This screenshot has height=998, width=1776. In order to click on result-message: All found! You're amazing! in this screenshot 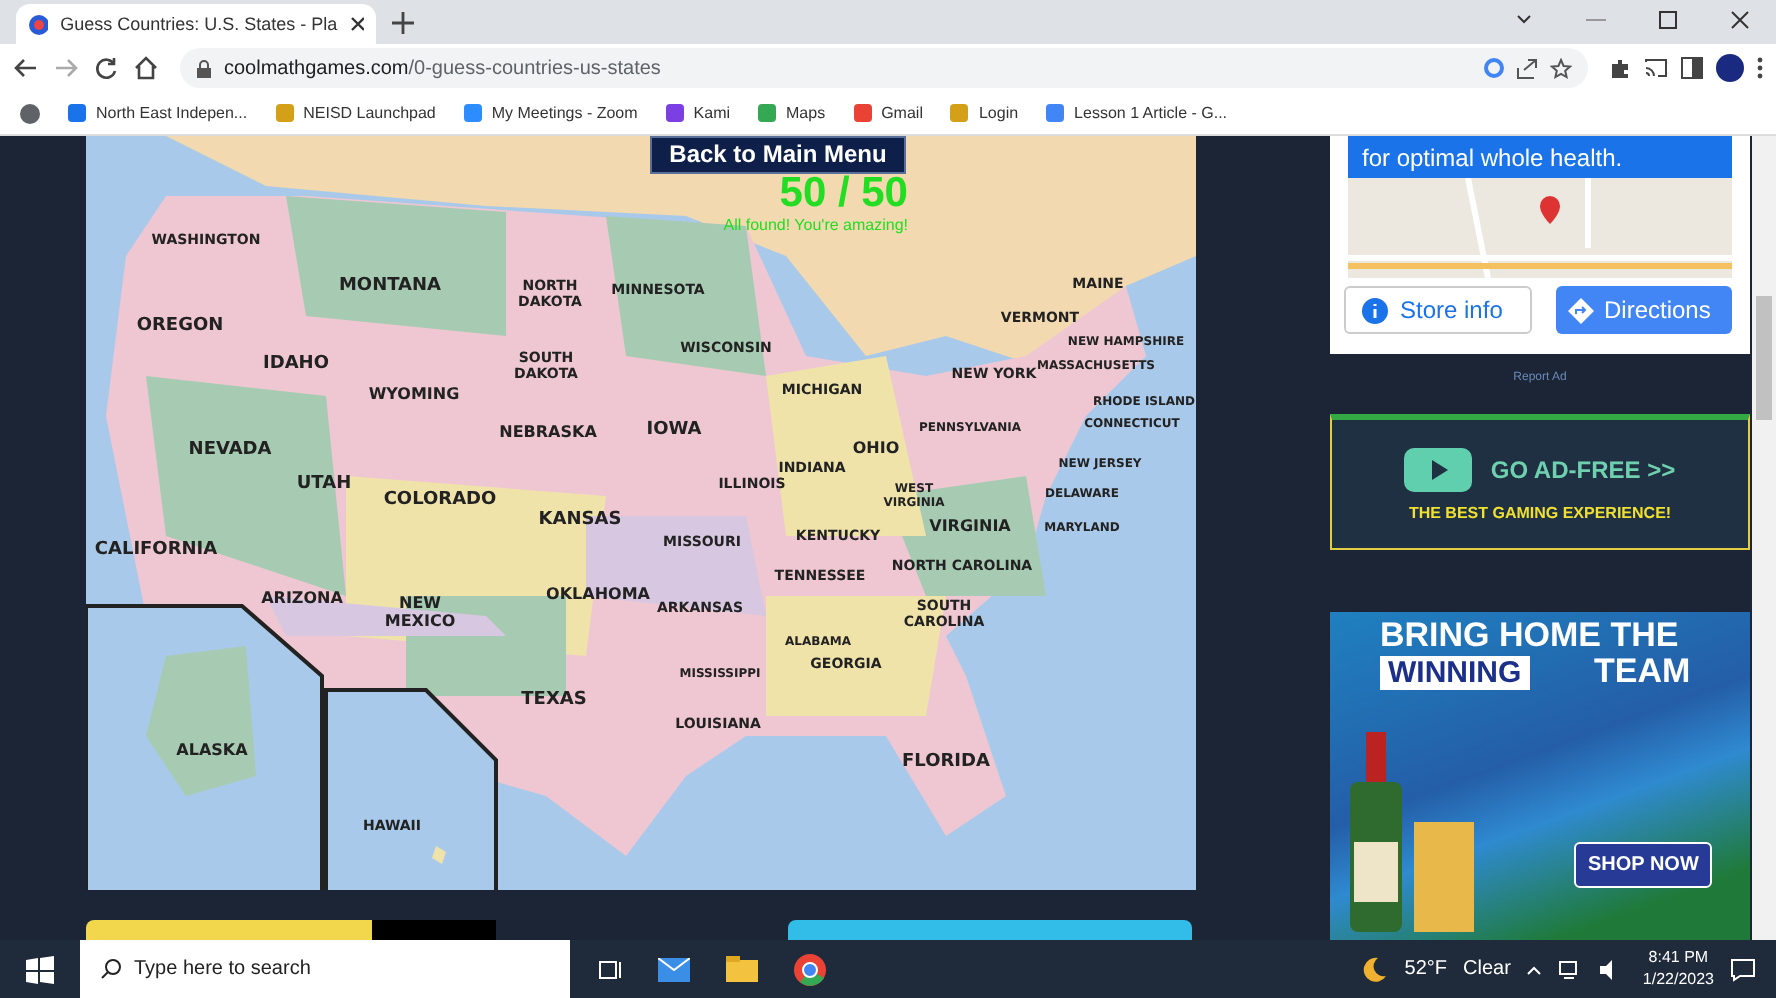, I will do `click(815, 225)`.